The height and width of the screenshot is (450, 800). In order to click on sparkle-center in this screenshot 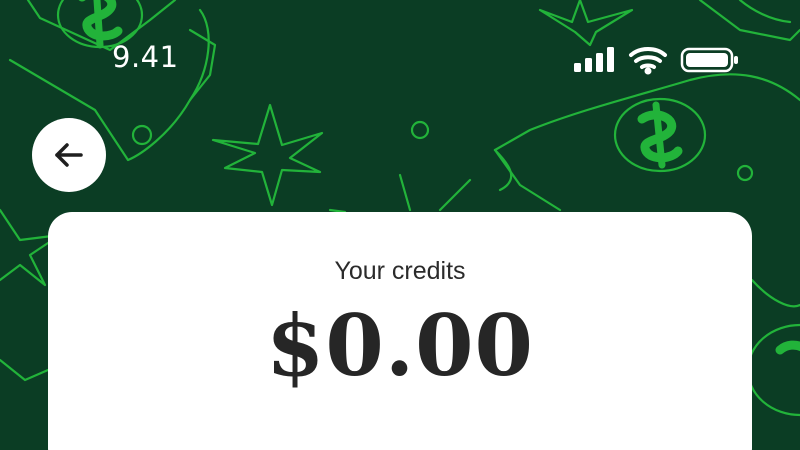, I will do `click(267, 155)`.